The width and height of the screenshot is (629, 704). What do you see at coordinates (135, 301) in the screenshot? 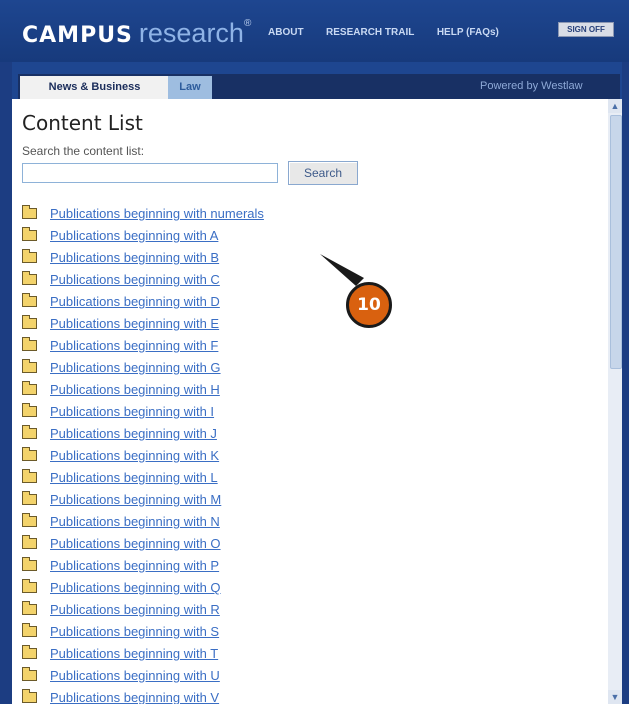
I see `publication-link: Publications beginning with D` at bounding box center [135, 301].